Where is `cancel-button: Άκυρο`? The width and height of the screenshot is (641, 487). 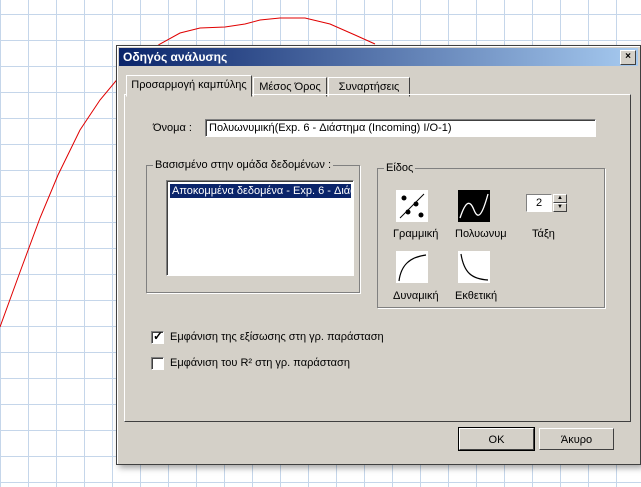
cancel-button: Άκυρο is located at coordinates (576, 439).